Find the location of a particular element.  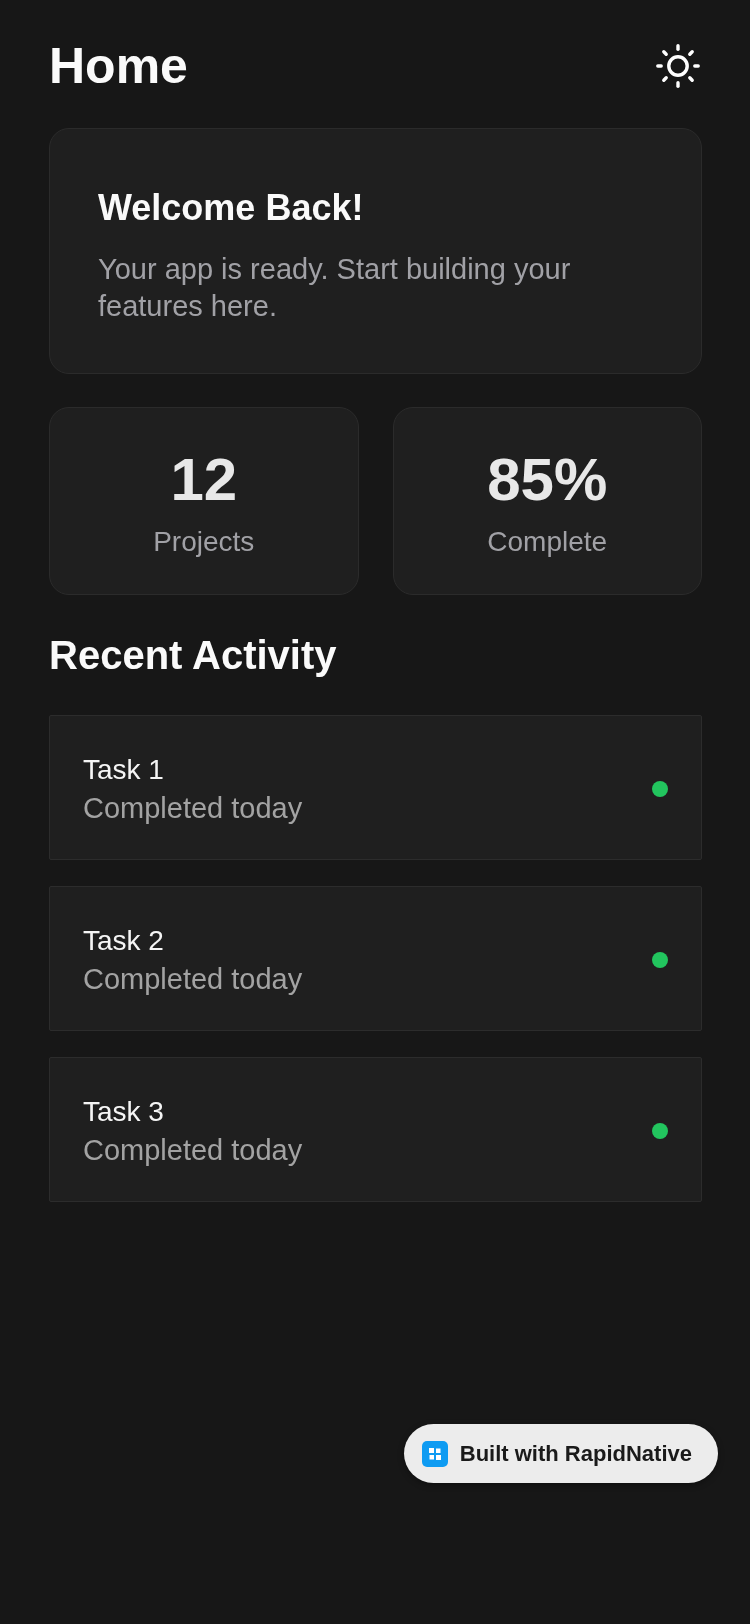

welcome-title: Welcome Back! is located at coordinates (231, 208).